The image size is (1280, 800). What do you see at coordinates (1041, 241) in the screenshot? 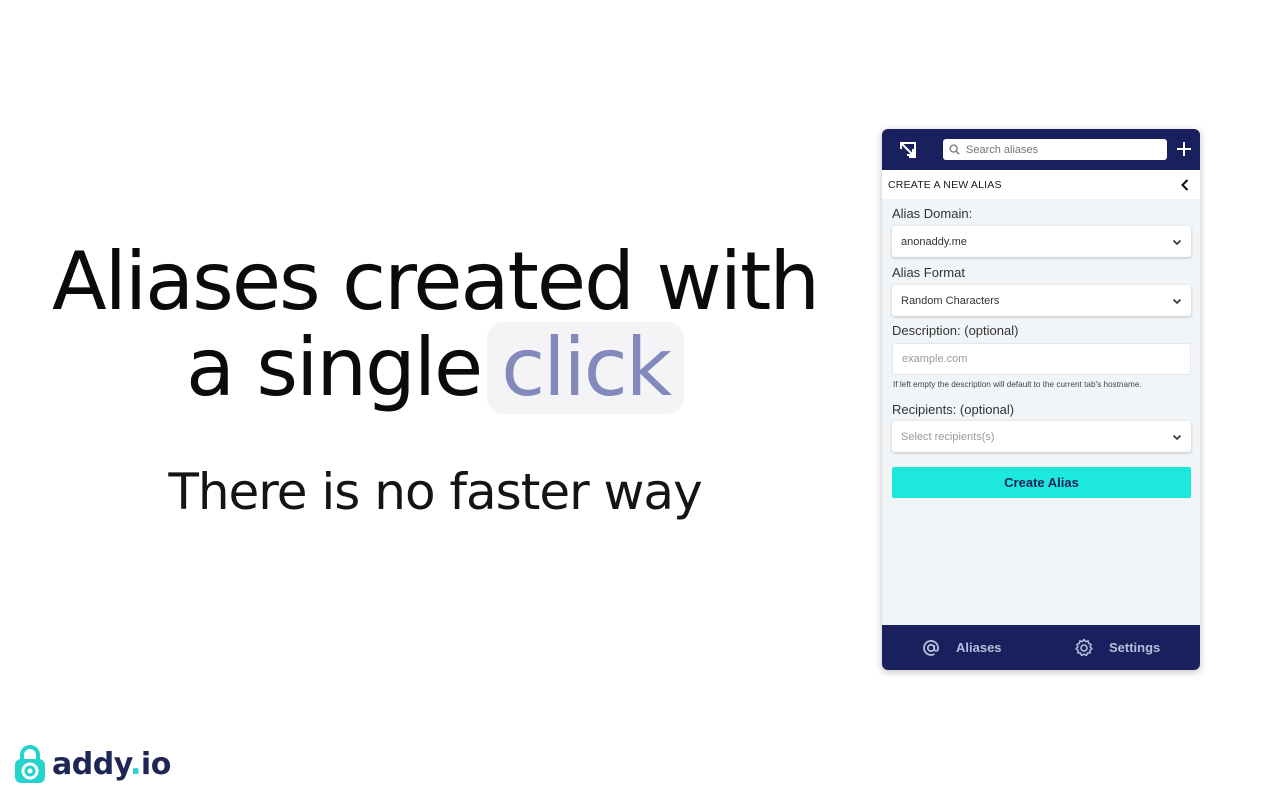
I see `alias-domain-select: anonaddy.me` at bounding box center [1041, 241].